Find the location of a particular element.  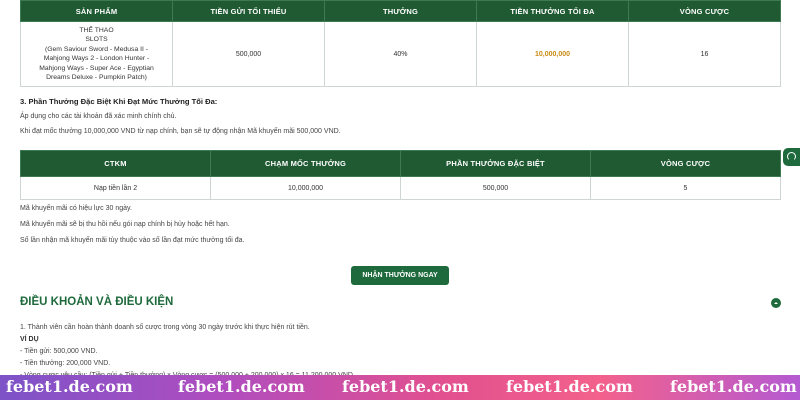

terms-deposit: - Tiền gửi: 500,000 VND. is located at coordinates (59, 351).